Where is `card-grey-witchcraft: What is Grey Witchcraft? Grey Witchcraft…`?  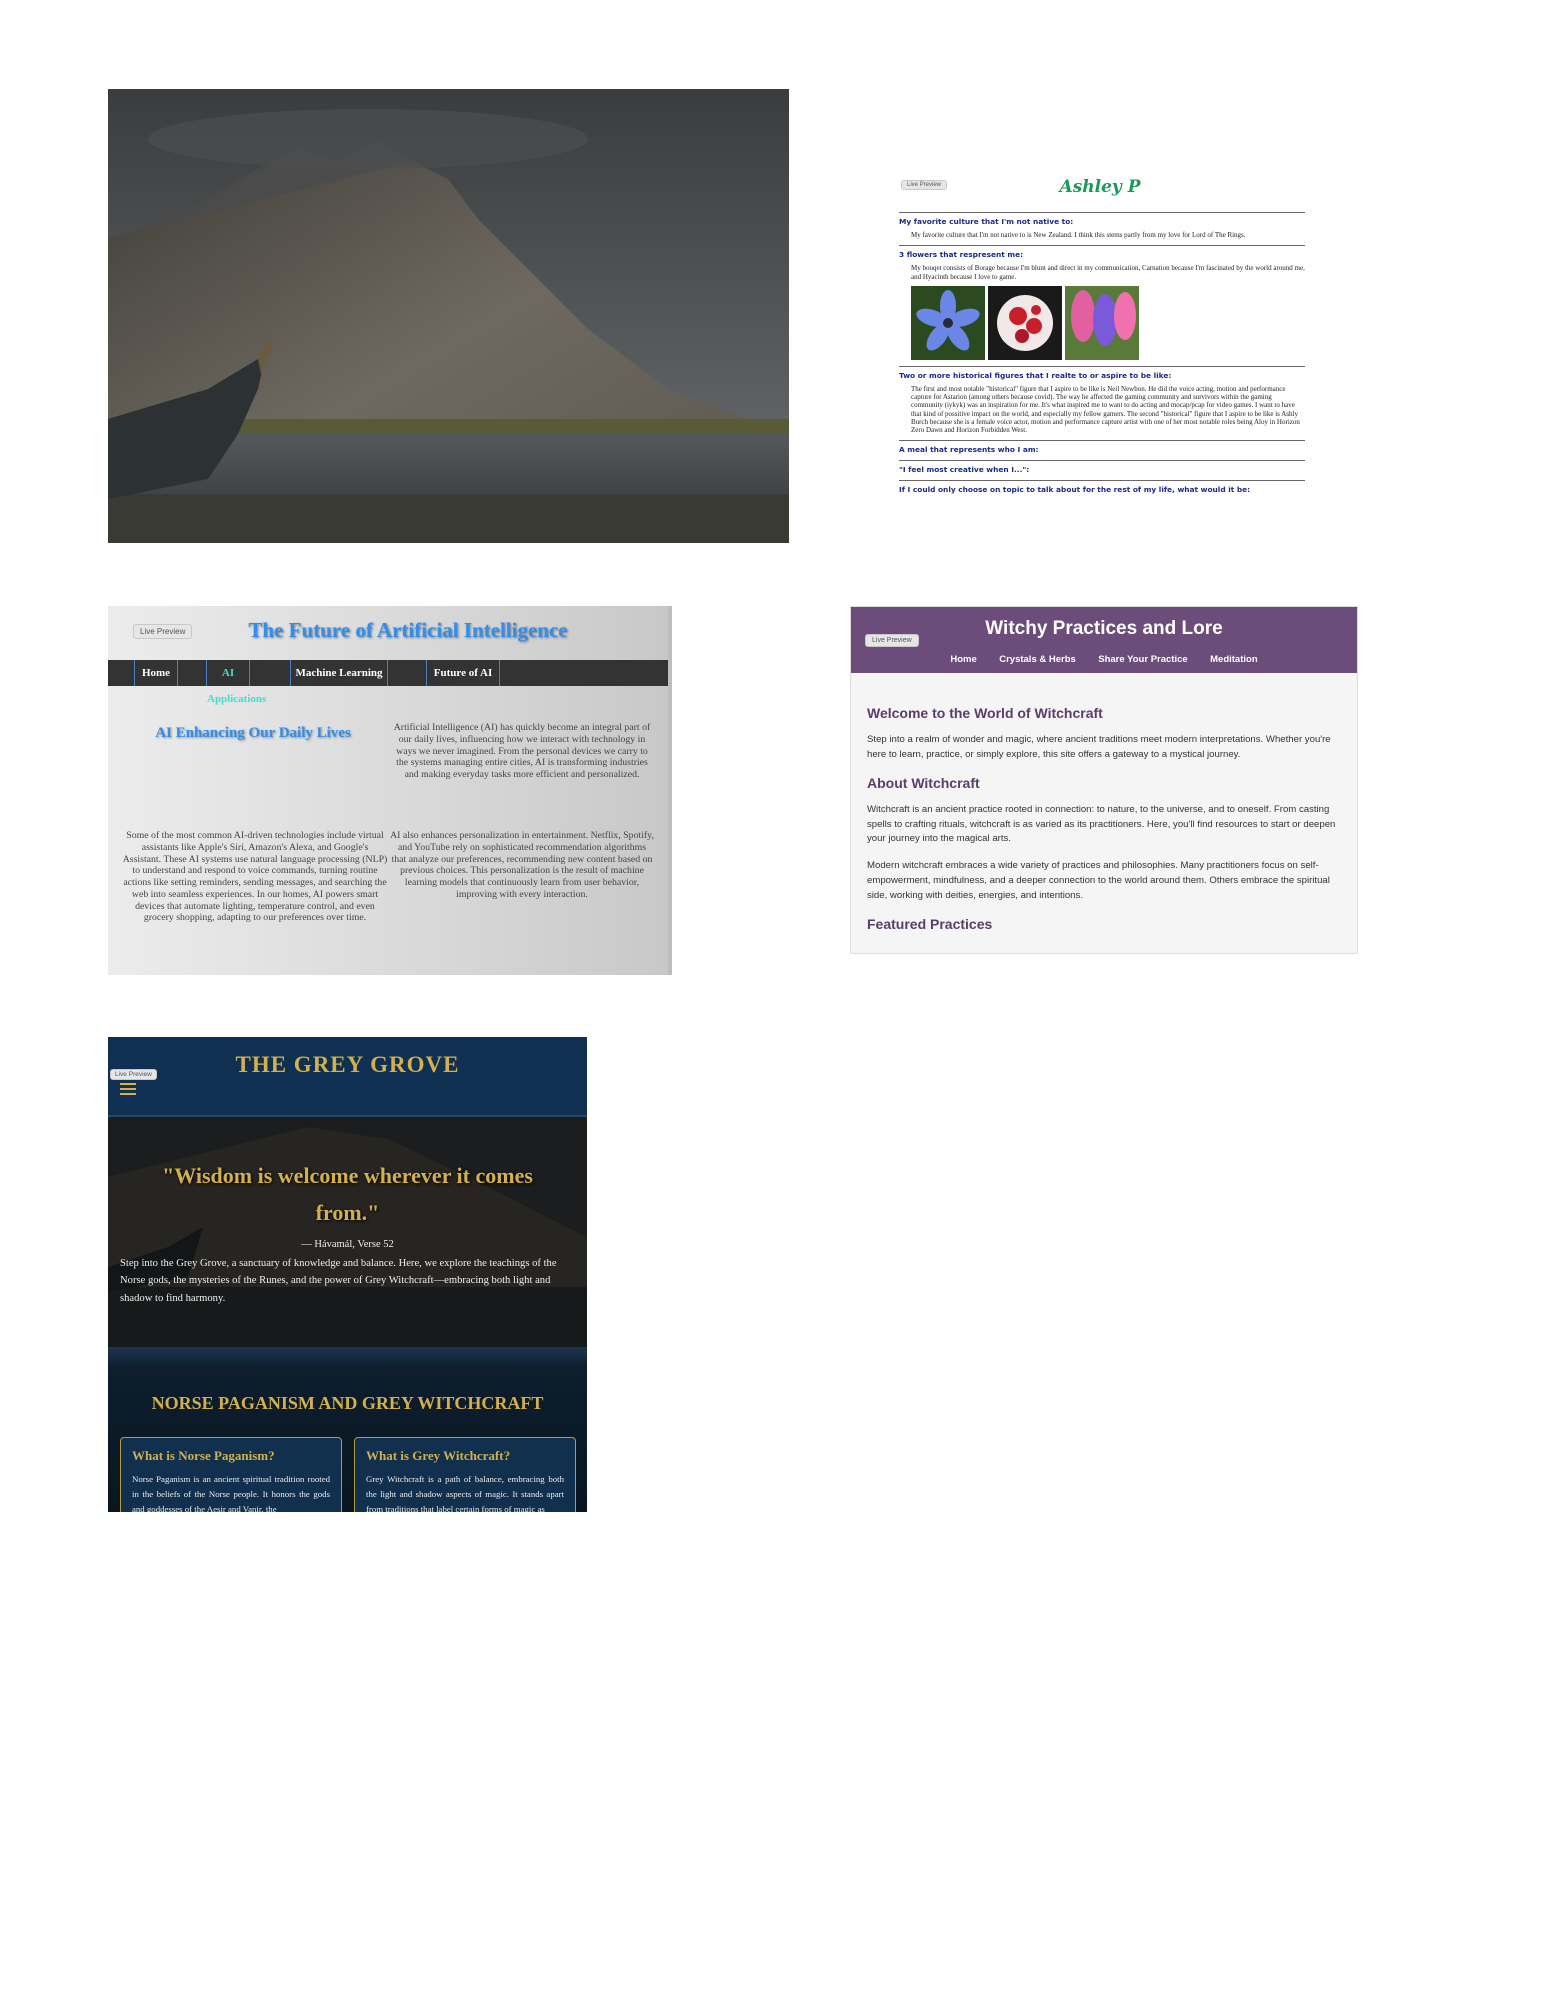
card-grey-witchcraft: What is Grey Witchcraft? Grey Witchcraft… is located at coordinates (465, 1474).